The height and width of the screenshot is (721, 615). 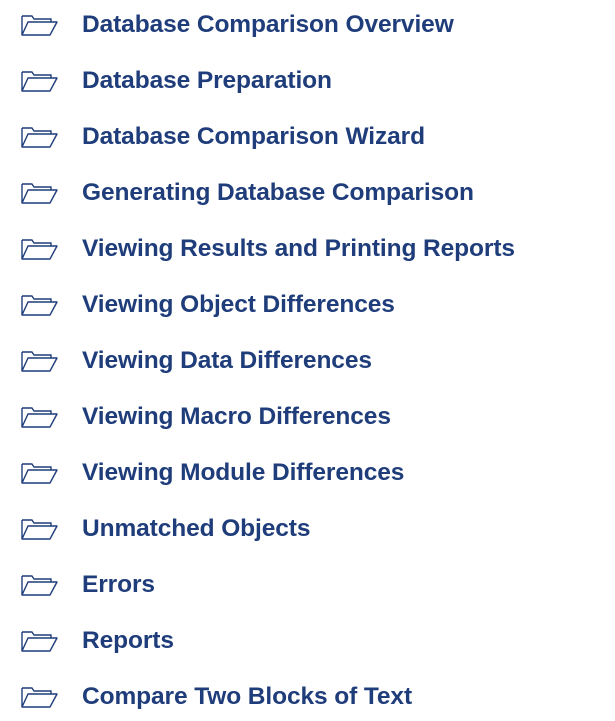 I want to click on toc-item-unmatched-objects: Unmatched Objects, so click(x=165, y=529).